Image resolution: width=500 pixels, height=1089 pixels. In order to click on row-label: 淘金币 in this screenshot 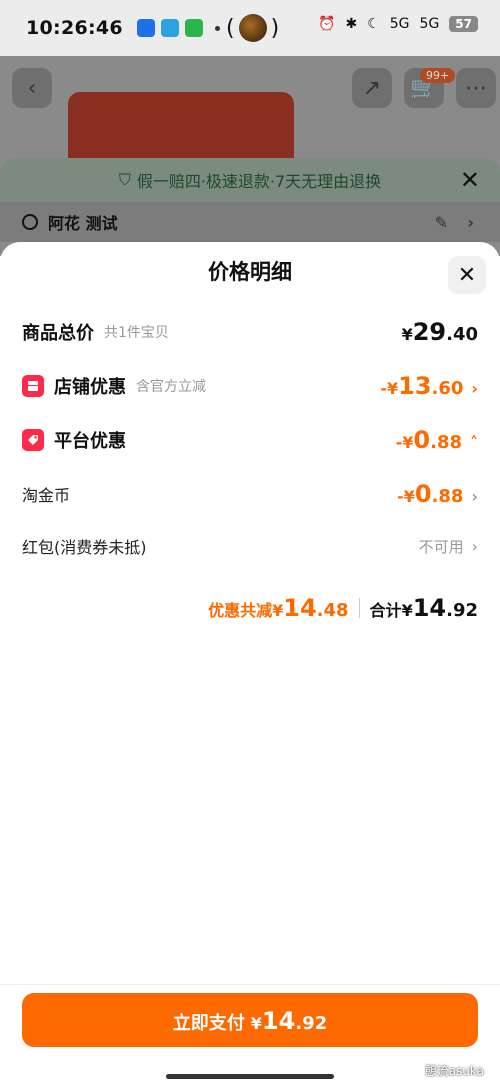, I will do `click(46, 495)`.